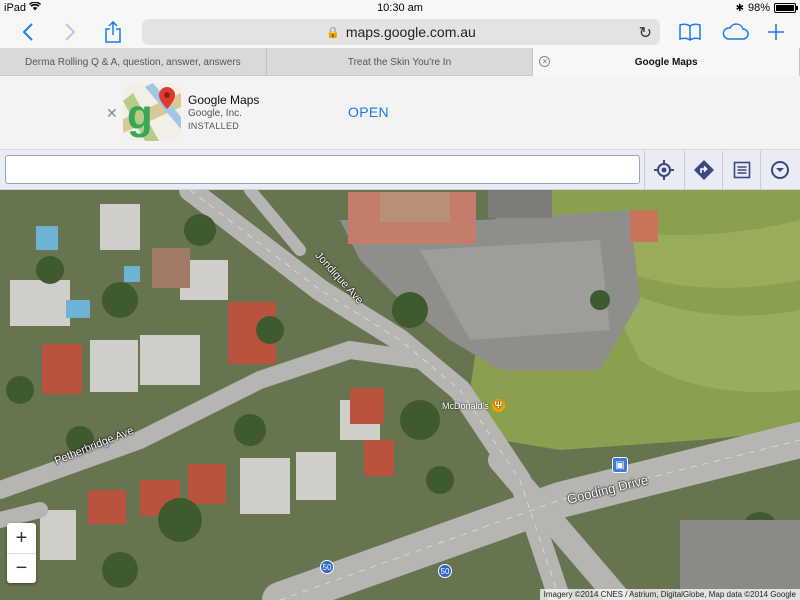 This screenshot has height=600, width=800. What do you see at coordinates (140, 114) in the screenshot?
I see `svg-text: g` at bounding box center [140, 114].